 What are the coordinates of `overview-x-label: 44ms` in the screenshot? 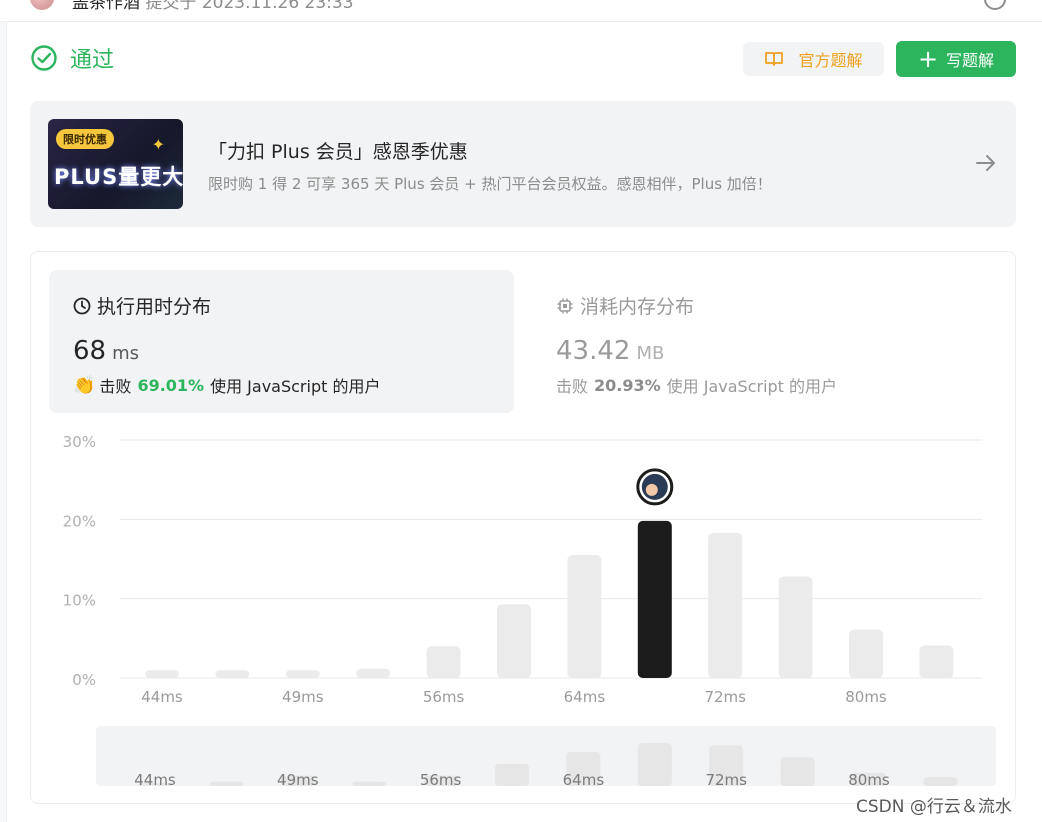 It's located at (155, 780).